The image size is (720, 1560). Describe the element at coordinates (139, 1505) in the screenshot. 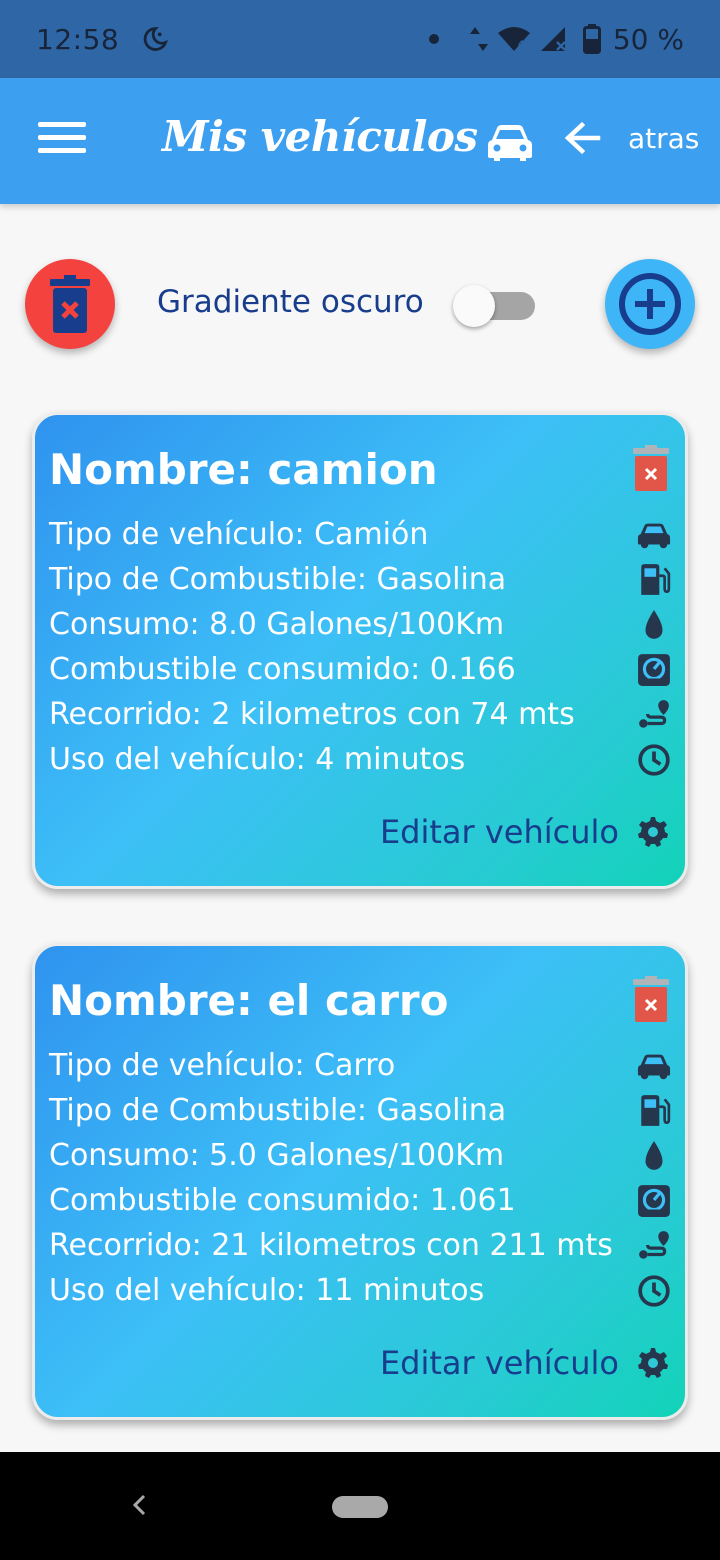

I see `nav-back-icon` at that location.